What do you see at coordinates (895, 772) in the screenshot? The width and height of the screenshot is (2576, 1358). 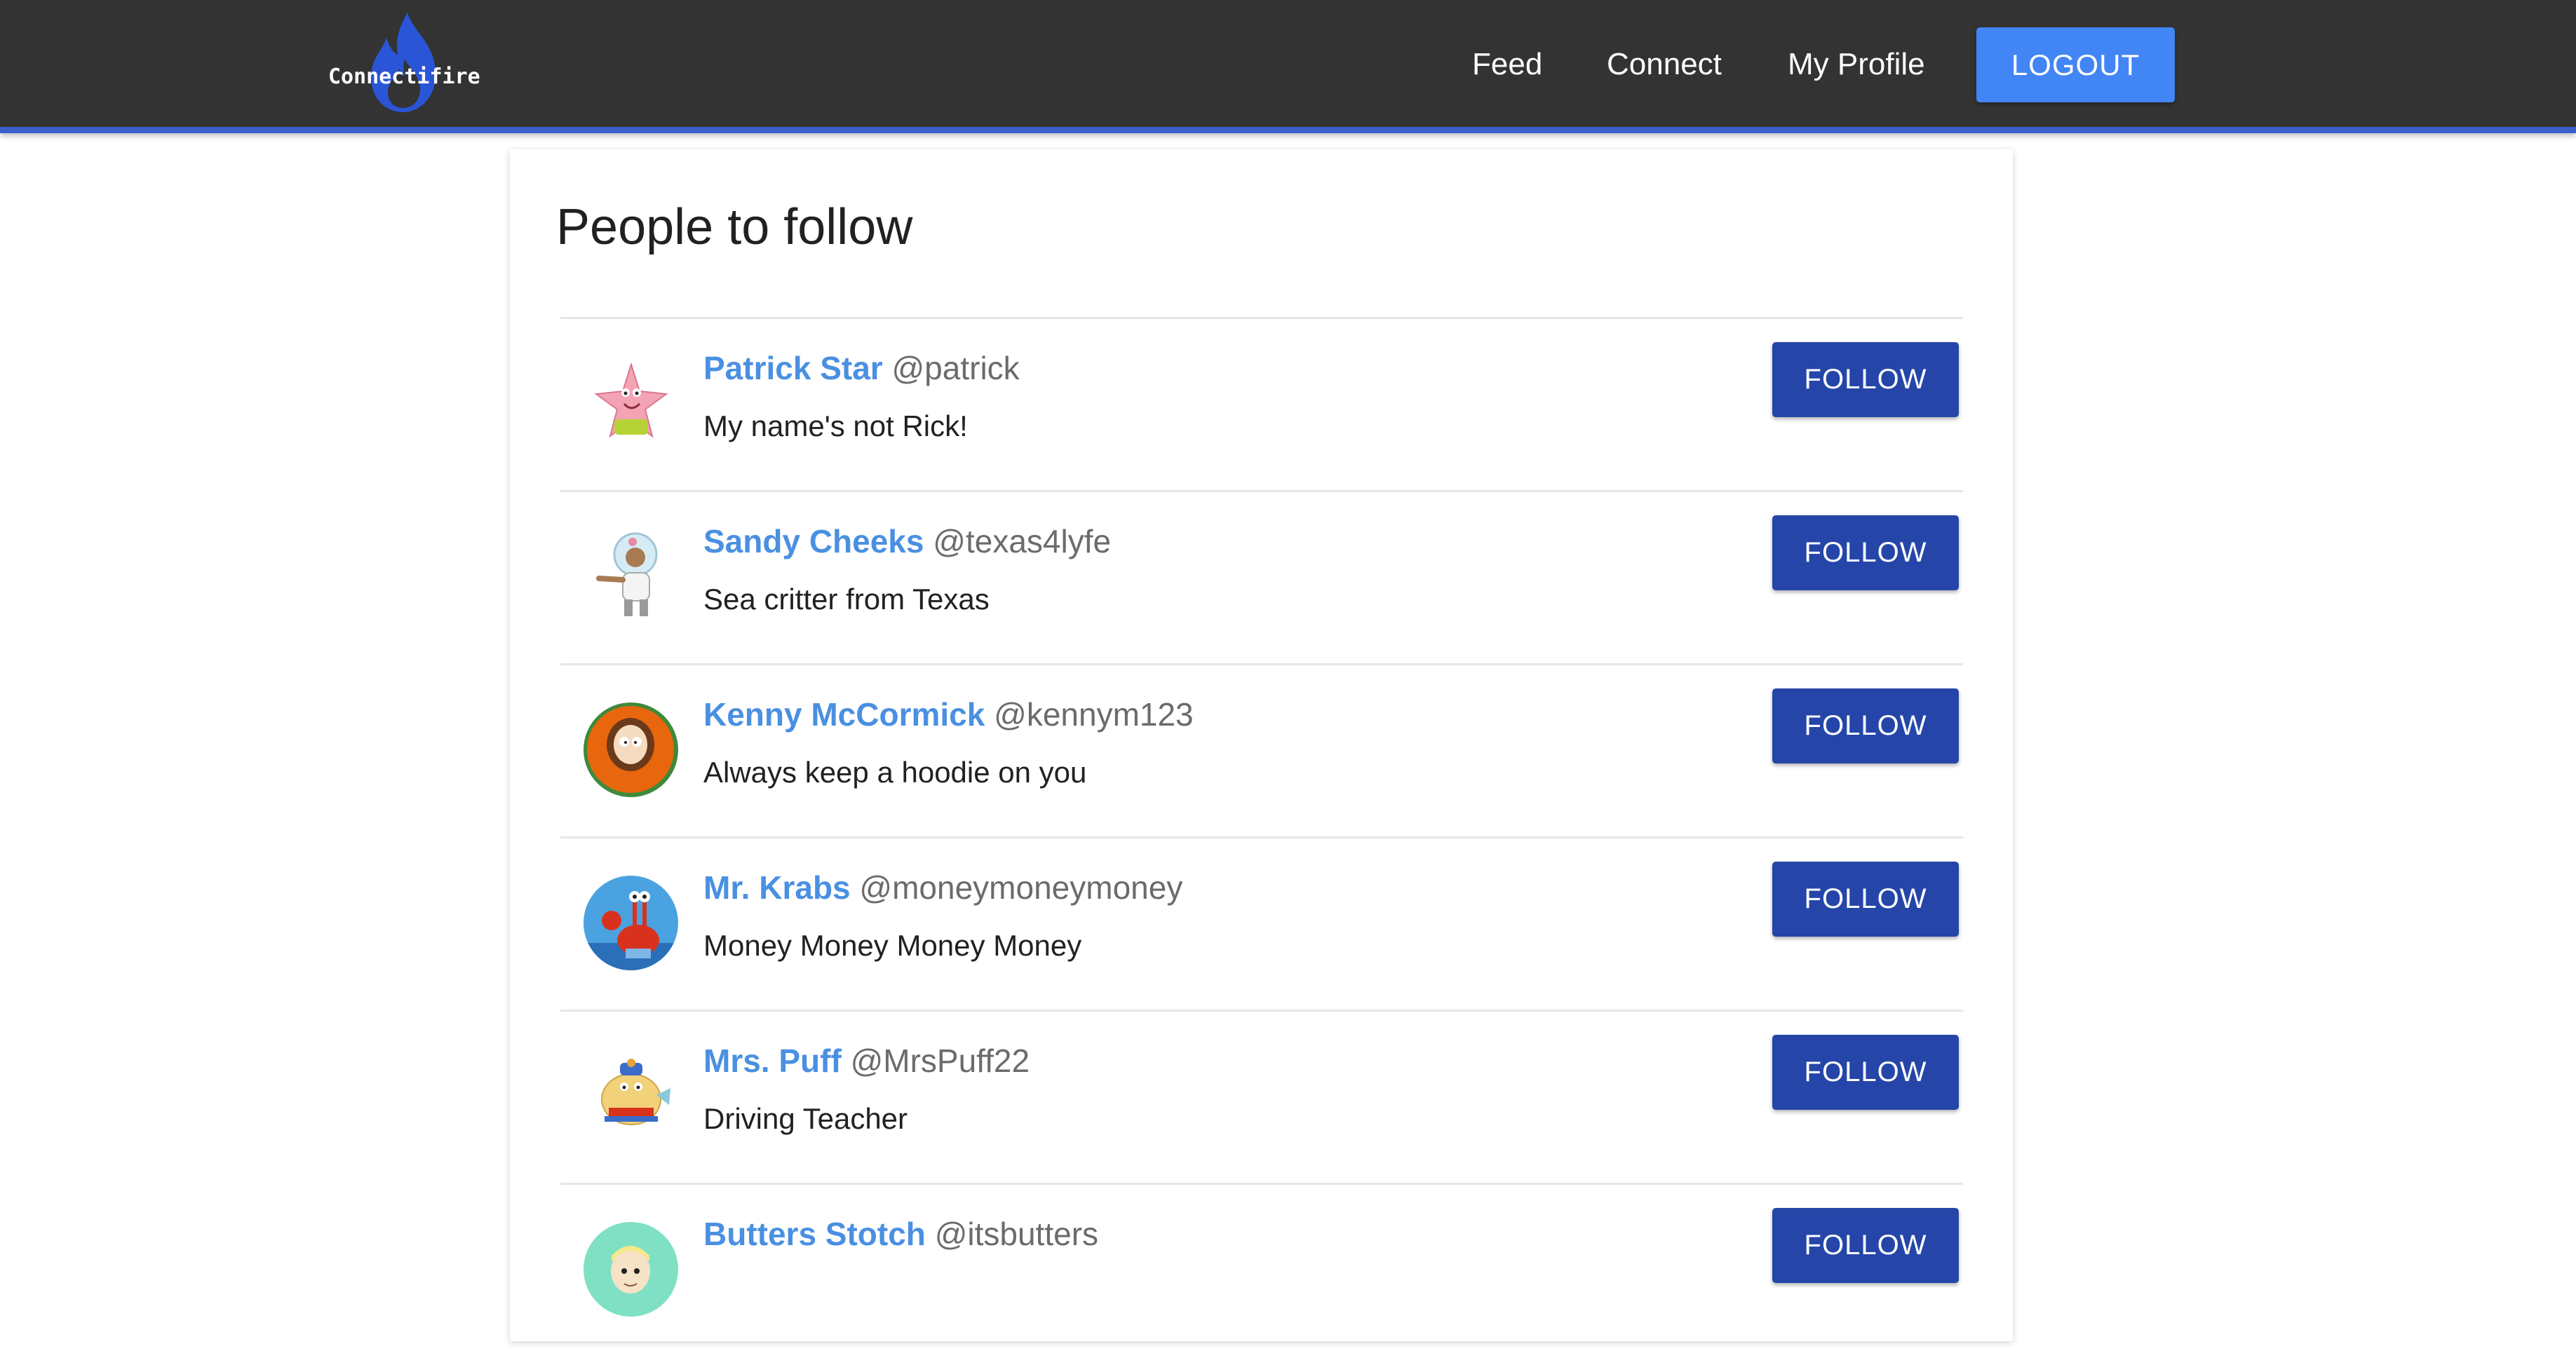 I see `user-bio: Always keep a hoodie on you` at bounding box center [895, 772].